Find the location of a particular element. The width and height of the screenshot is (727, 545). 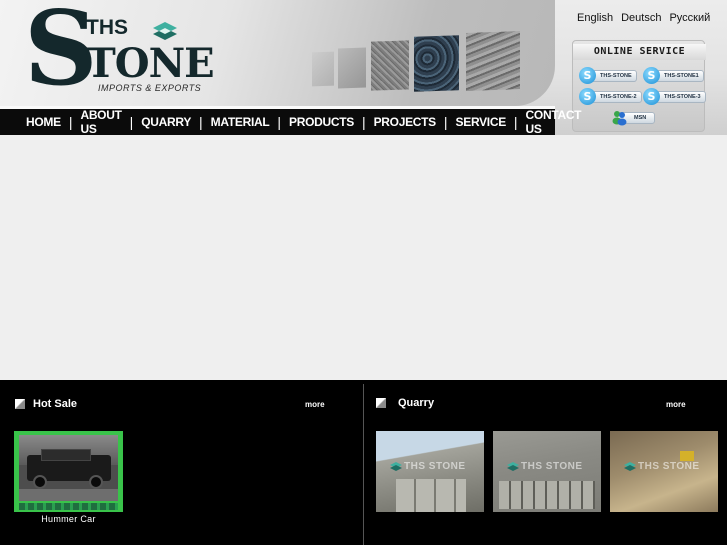

logo-ths: THS is located at coordinates (107, 27).